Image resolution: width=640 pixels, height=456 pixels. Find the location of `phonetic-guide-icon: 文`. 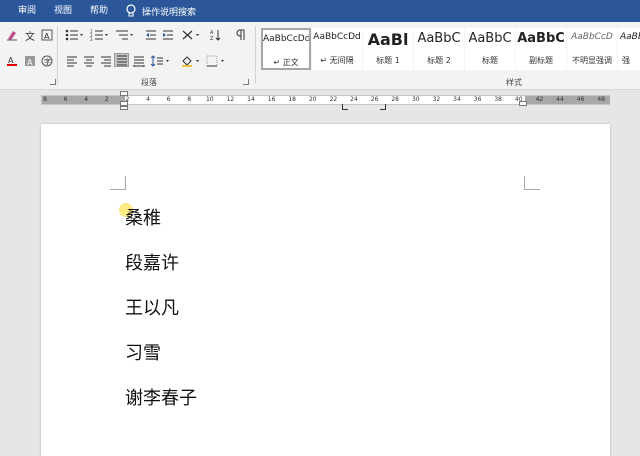

phonetic-guide-icon: 文 is located at coordinates (29, 35).